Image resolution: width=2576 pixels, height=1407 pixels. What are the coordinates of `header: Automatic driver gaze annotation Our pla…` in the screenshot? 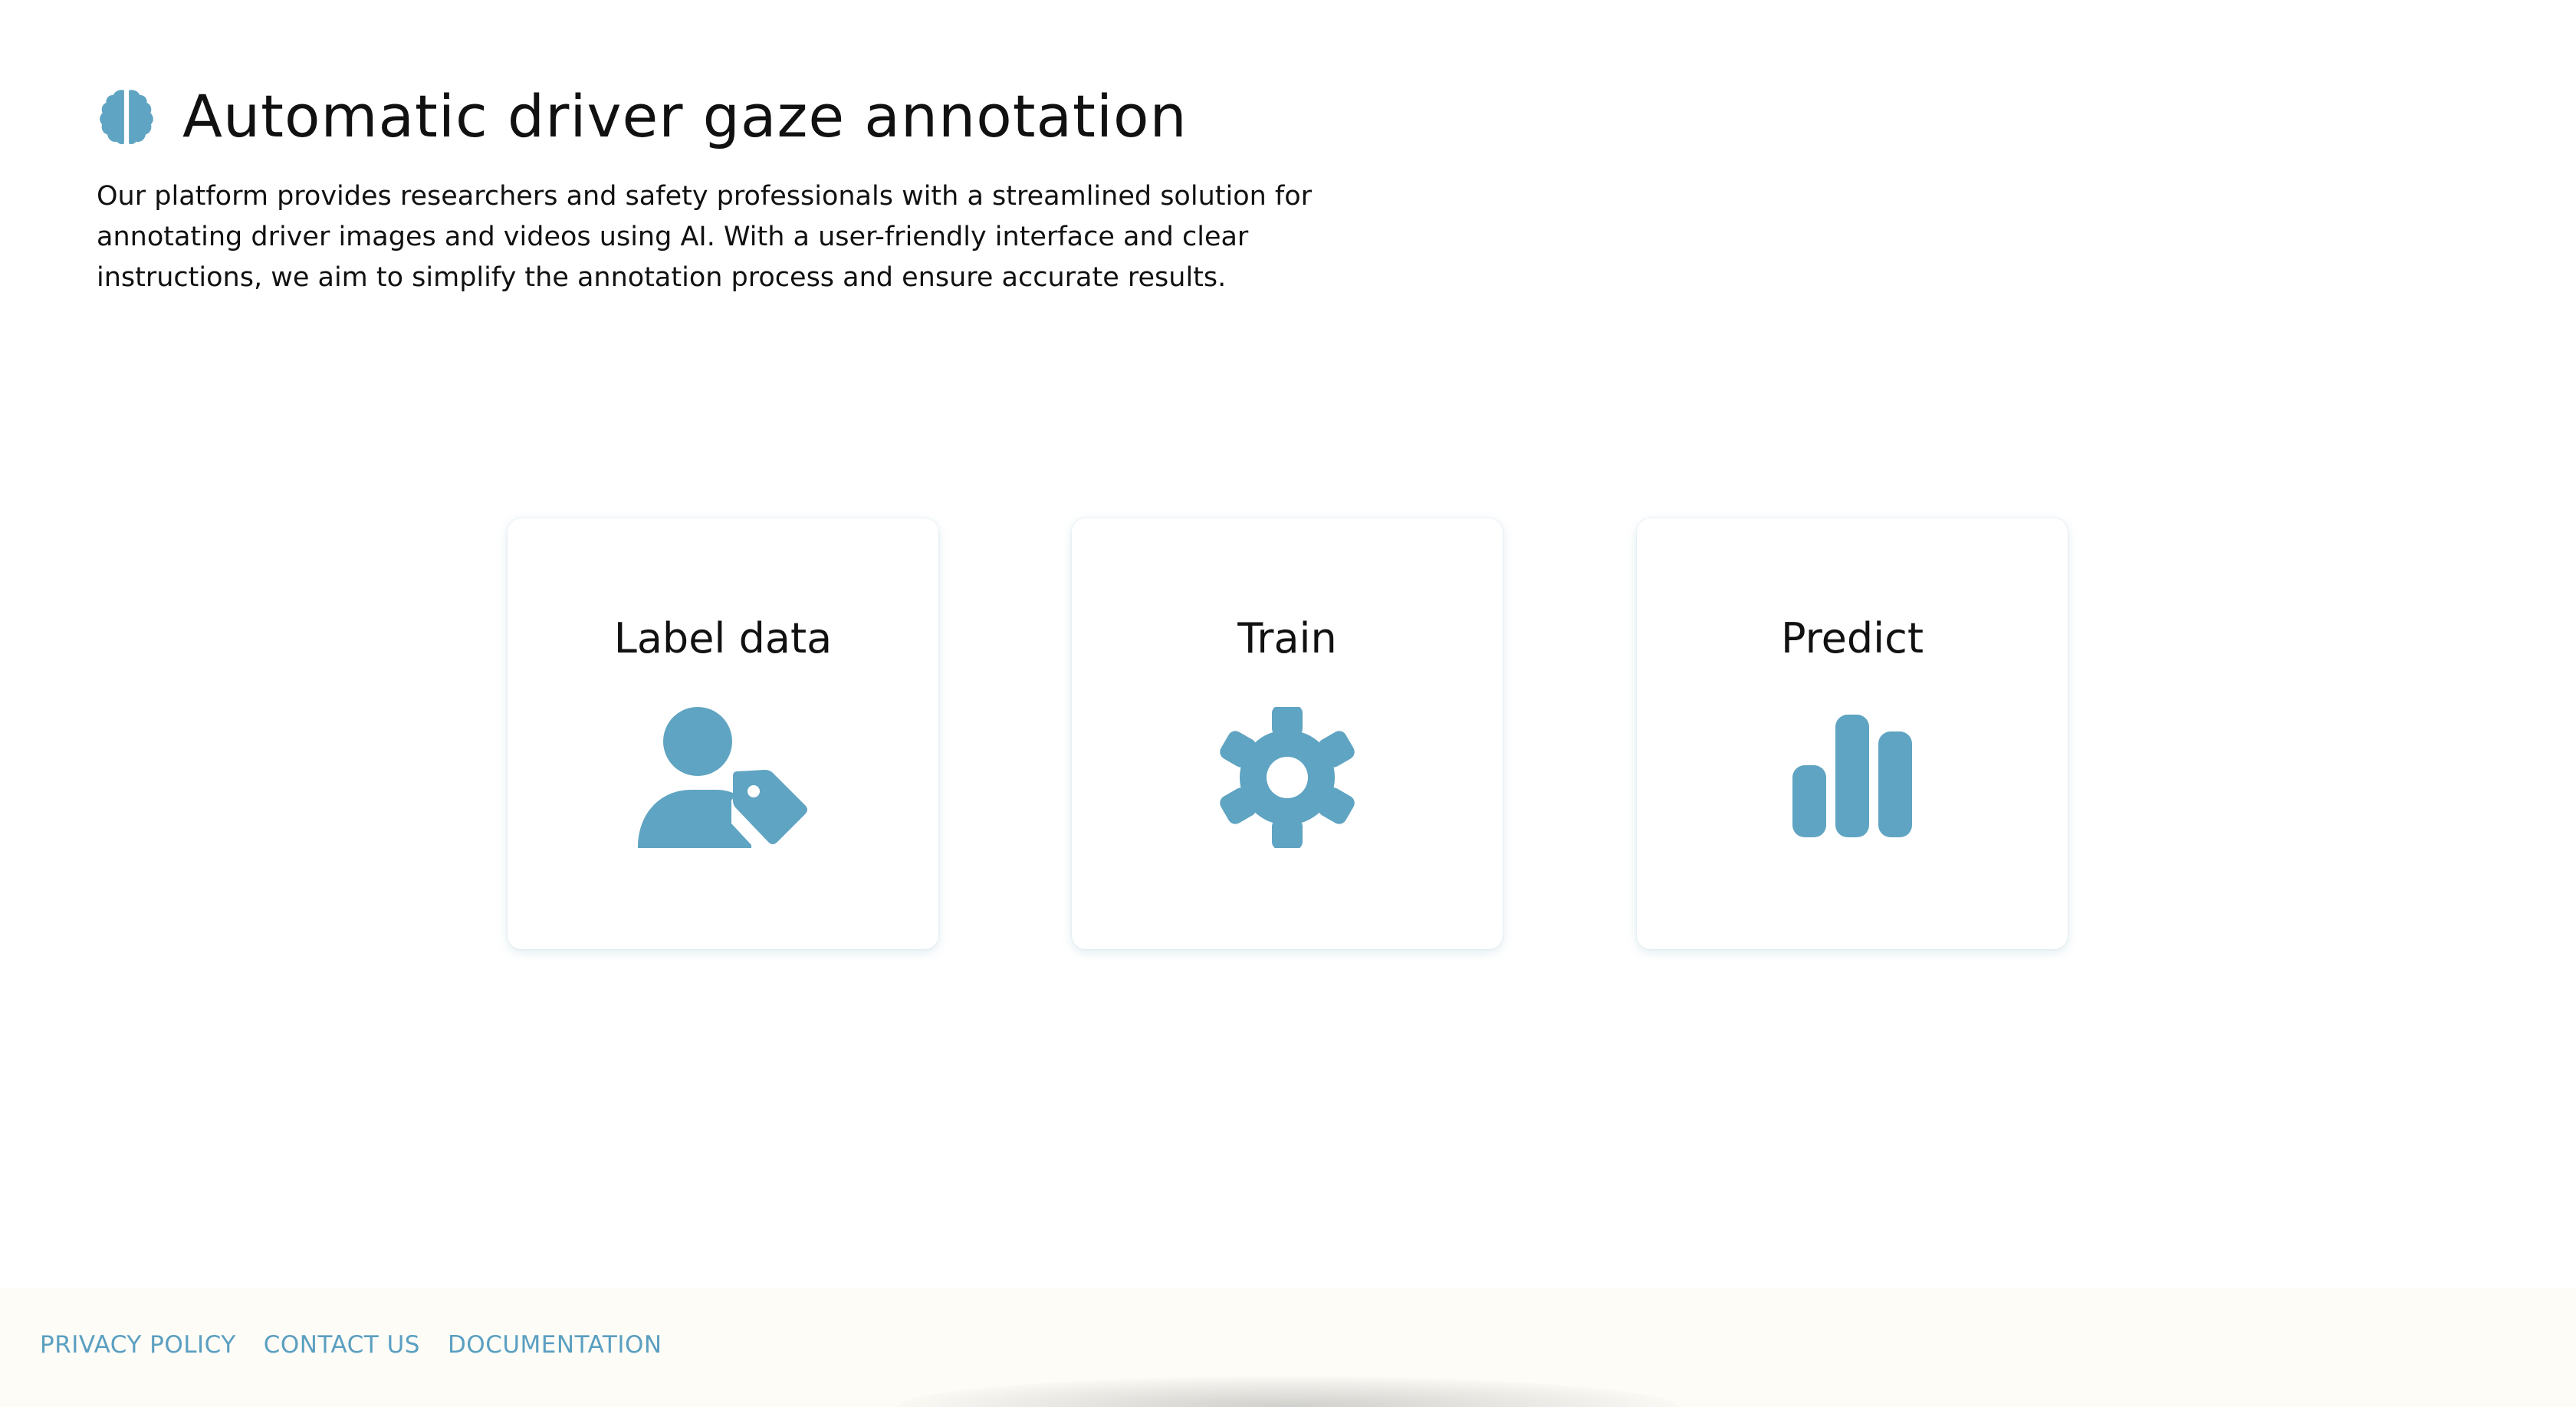 It's located at (772, 189).